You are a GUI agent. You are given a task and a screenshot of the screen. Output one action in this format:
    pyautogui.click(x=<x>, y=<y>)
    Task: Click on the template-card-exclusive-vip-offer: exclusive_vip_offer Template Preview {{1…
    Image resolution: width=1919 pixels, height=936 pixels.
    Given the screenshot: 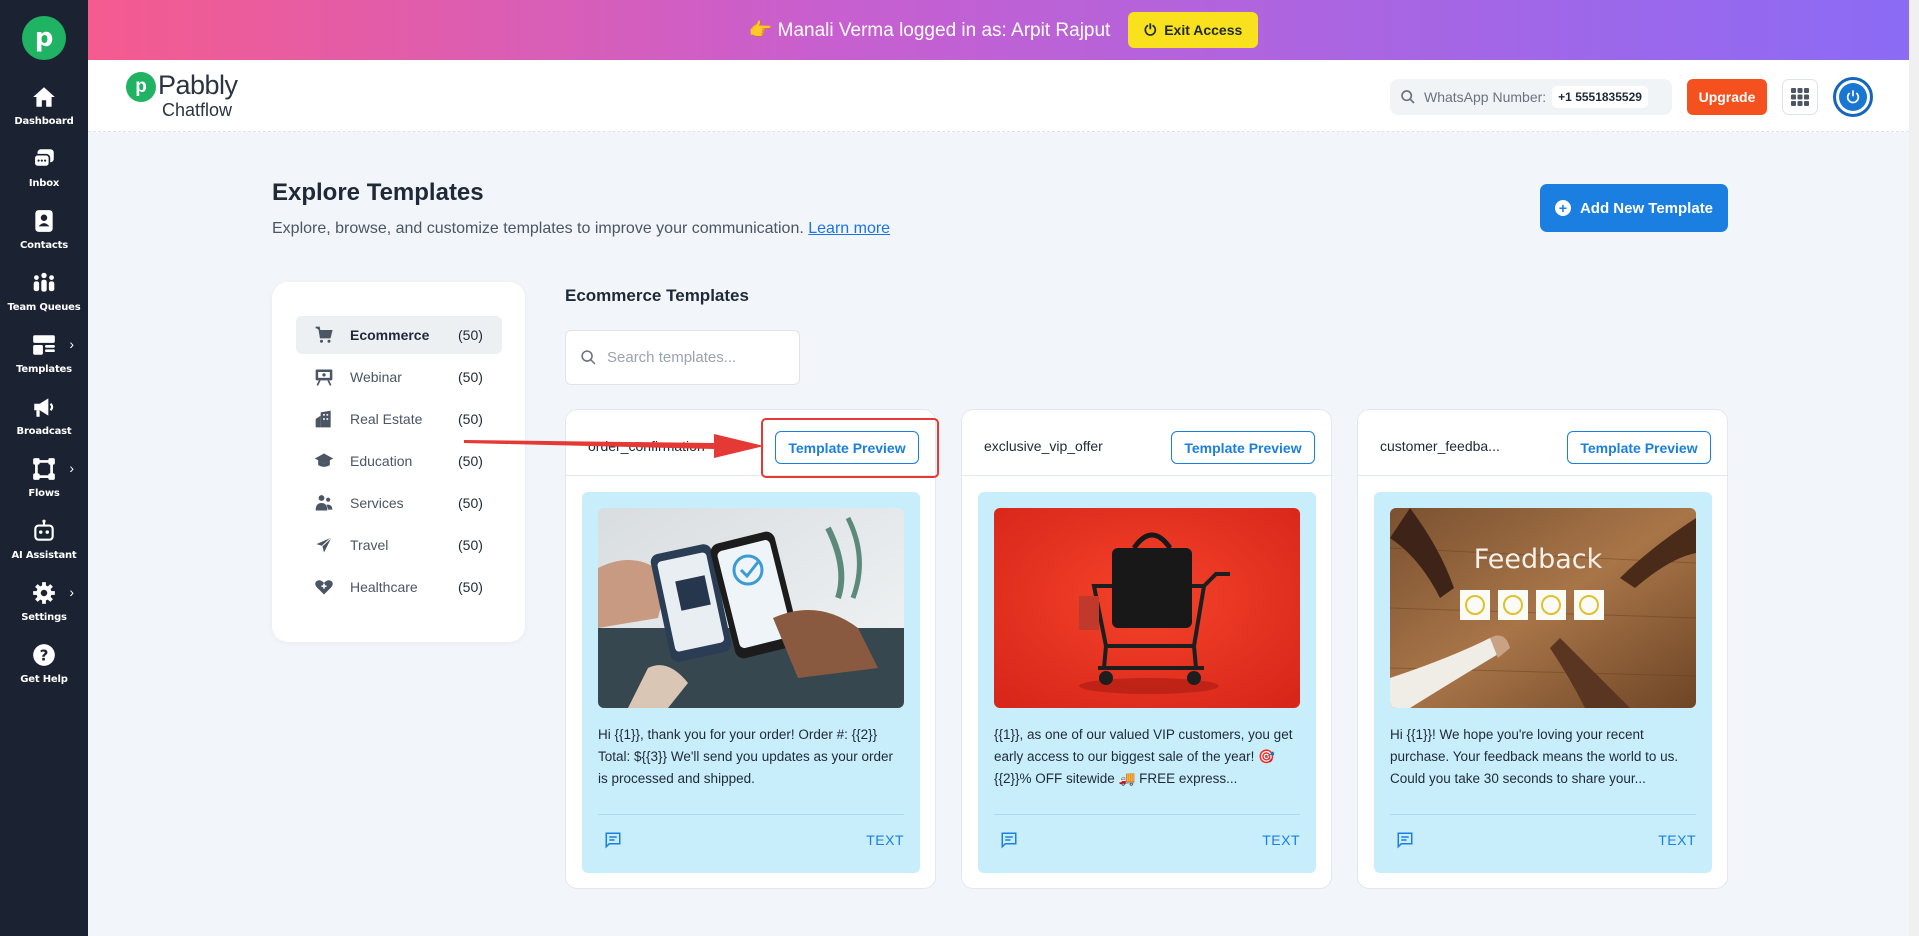 What is the action you would take?
    pyautogui.click(x=1146, y=649)
    